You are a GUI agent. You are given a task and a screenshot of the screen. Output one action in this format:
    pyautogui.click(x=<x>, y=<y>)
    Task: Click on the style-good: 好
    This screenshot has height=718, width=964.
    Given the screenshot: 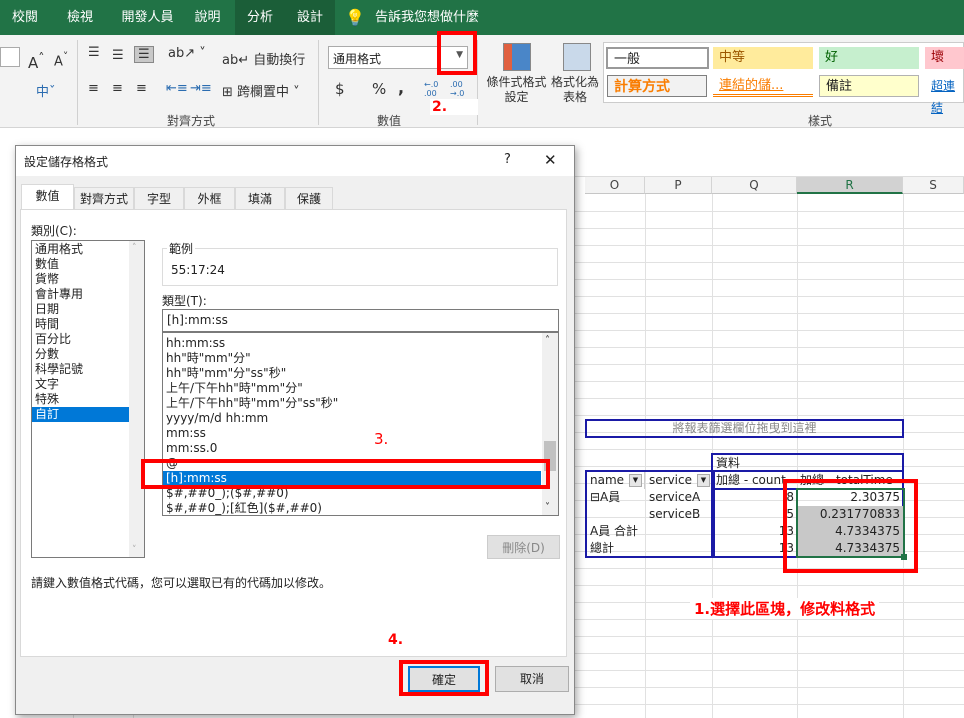 What is the action you would take?
    pyautogui.click(x=869, y=58)
    